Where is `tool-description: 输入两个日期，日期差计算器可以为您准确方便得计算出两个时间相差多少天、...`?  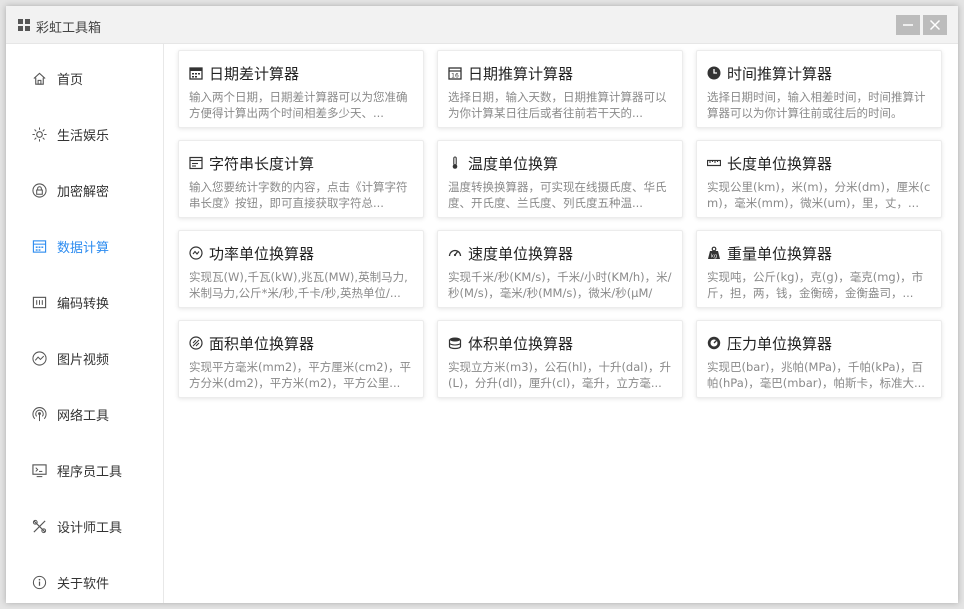
tool-description: 输入两个日期，日期差计算器可以为您准确方便得计算出两个时间相差多少天、... is located at coordinates (298, 105).